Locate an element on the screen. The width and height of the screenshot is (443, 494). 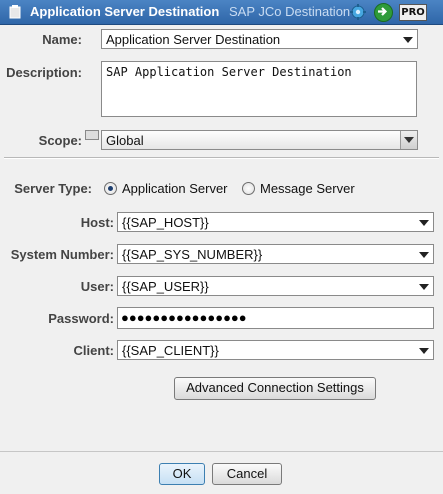
section-divider is located at coordinates (221, 158).